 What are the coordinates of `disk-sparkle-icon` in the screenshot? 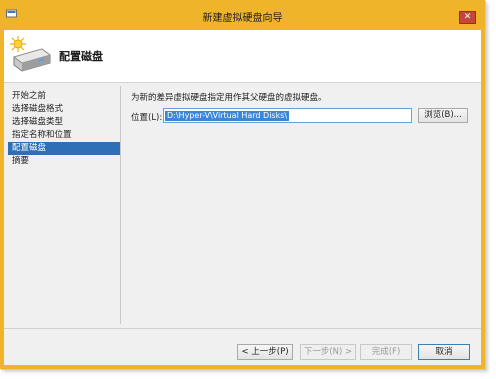 It's located at (30, 54).